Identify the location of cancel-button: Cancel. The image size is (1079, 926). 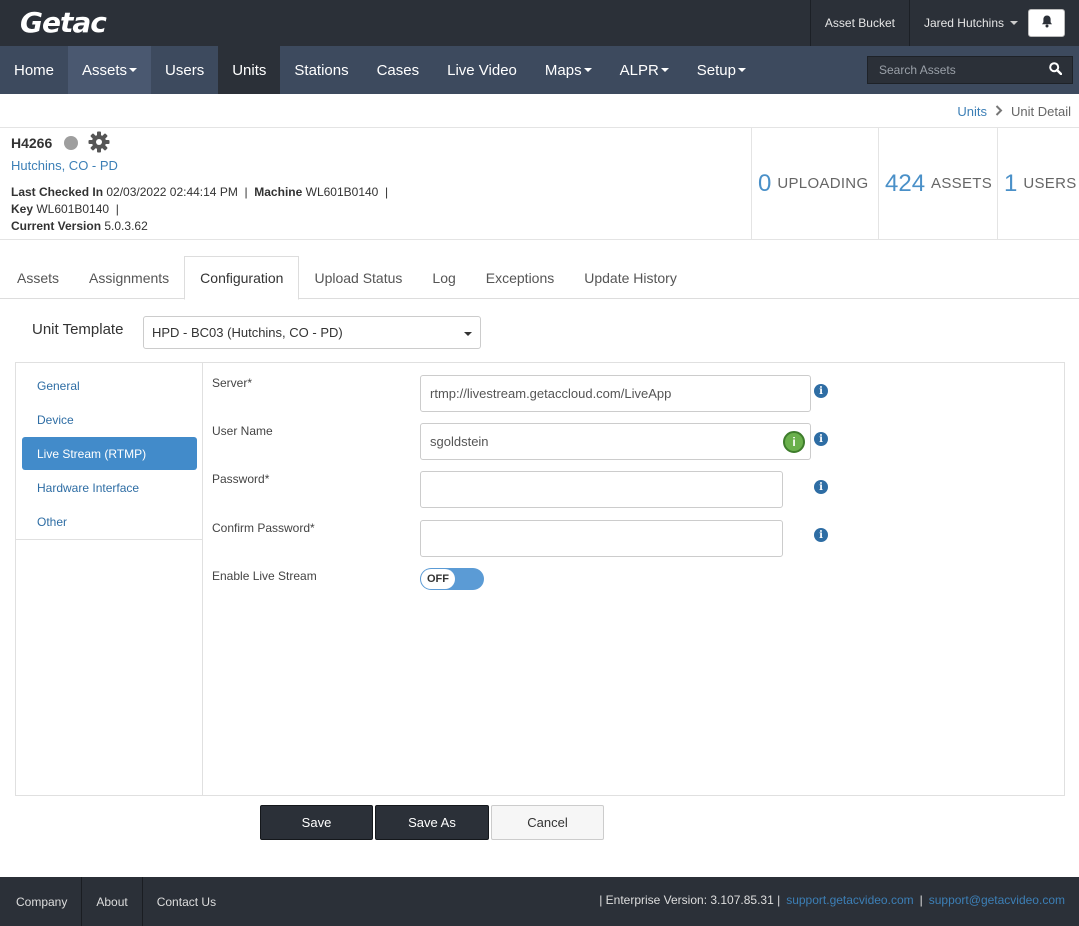
(547, 822).